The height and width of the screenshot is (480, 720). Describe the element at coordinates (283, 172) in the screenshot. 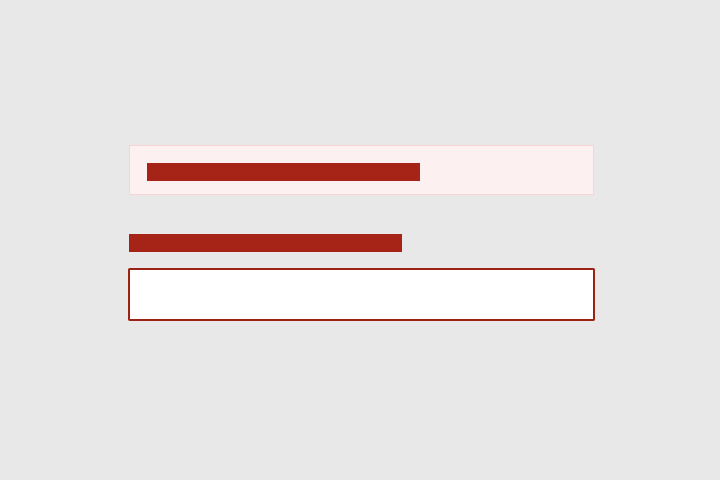

I see `error-message-redacted` at that location.